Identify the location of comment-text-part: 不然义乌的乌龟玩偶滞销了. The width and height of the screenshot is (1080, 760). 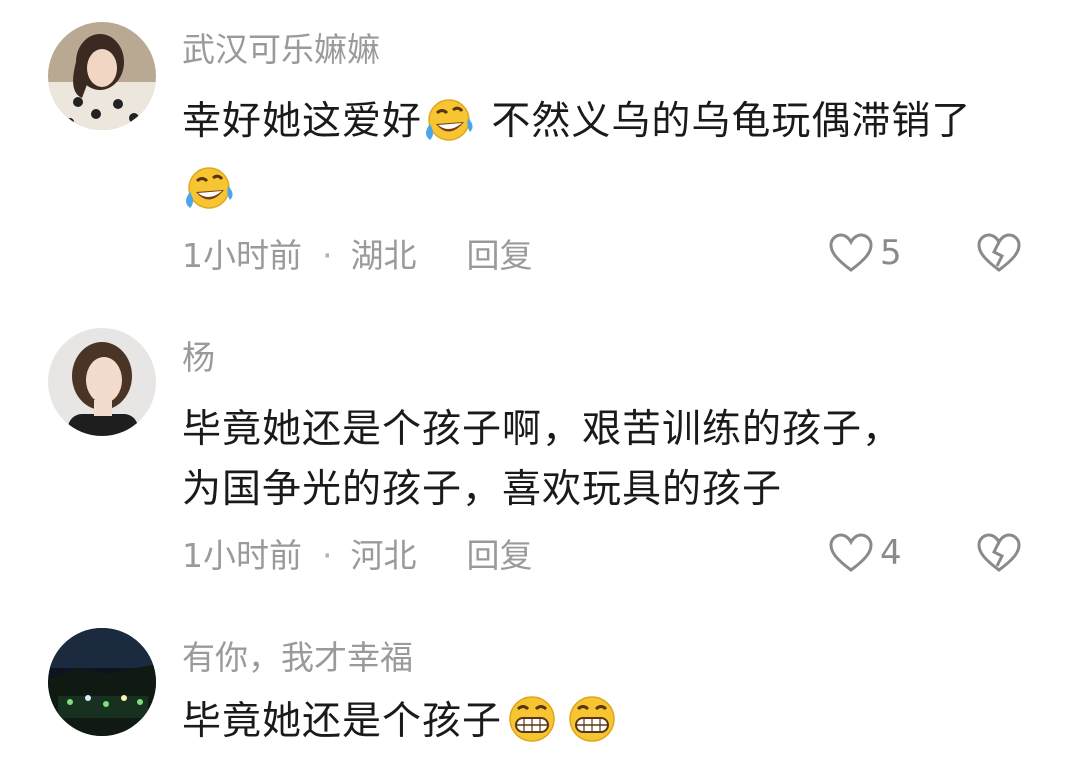
(725, 121).